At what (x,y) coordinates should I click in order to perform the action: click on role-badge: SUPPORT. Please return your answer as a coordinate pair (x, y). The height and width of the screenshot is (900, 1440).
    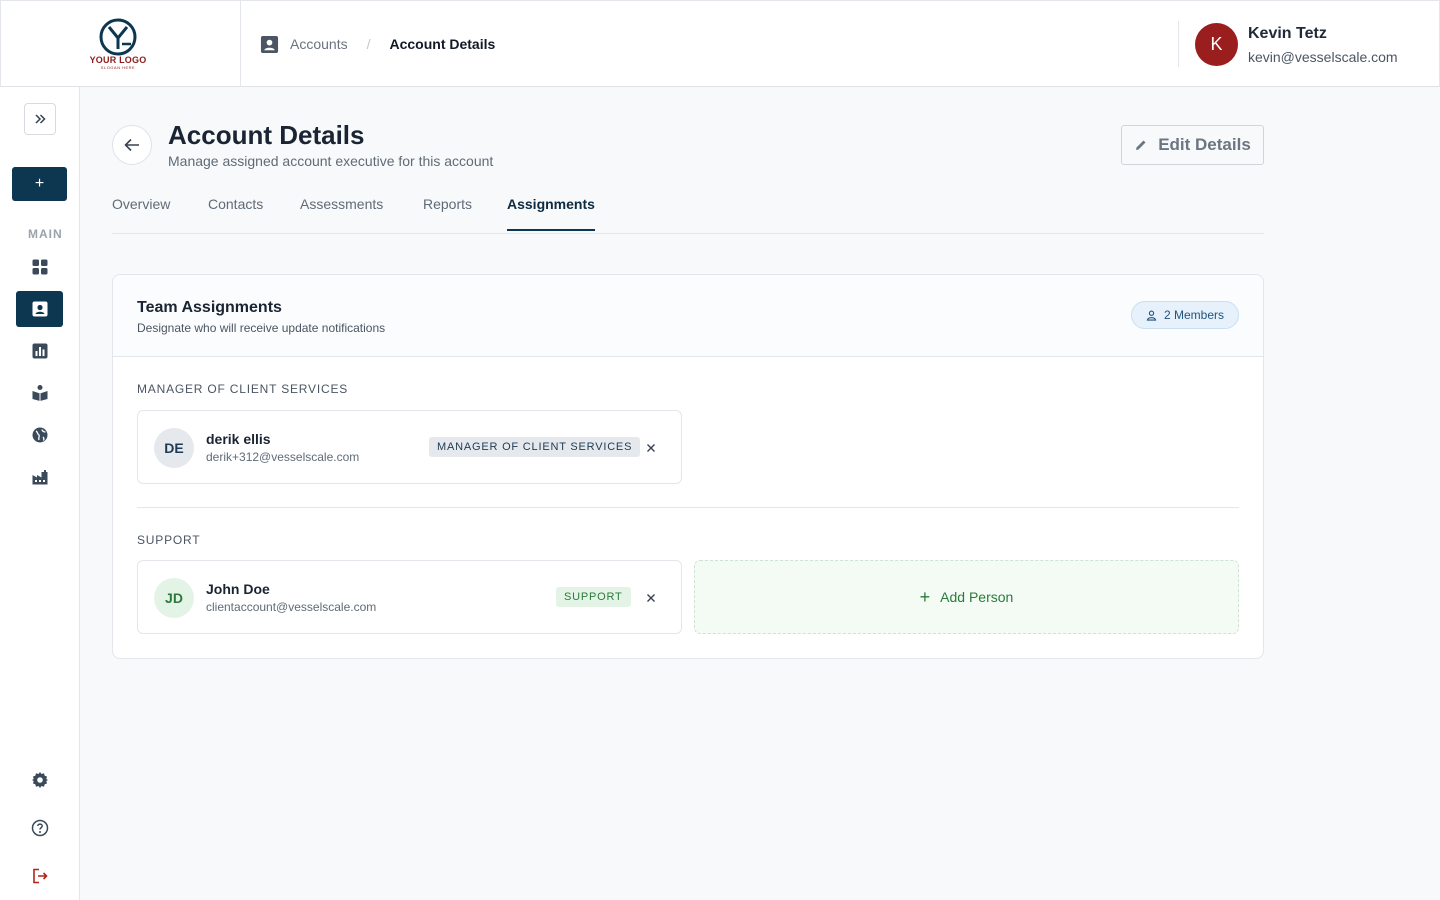
    Looking at the image, I should click on (593, 597).